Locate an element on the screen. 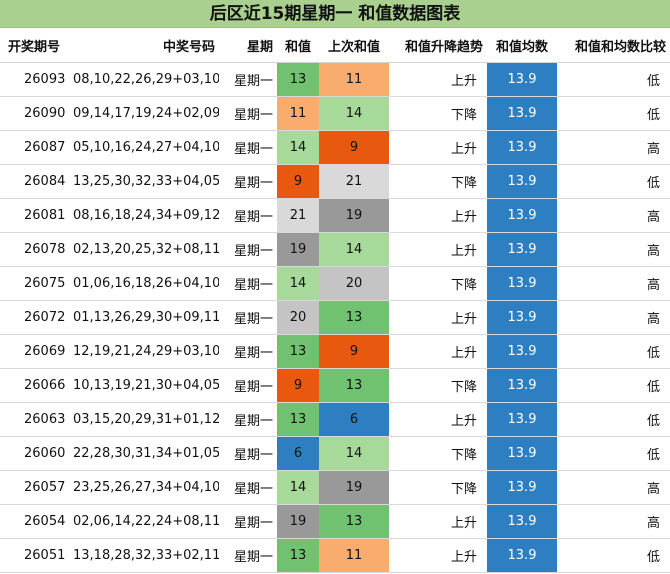  header-compare: 和值和均数比较 is located at coordinates (613, 45).